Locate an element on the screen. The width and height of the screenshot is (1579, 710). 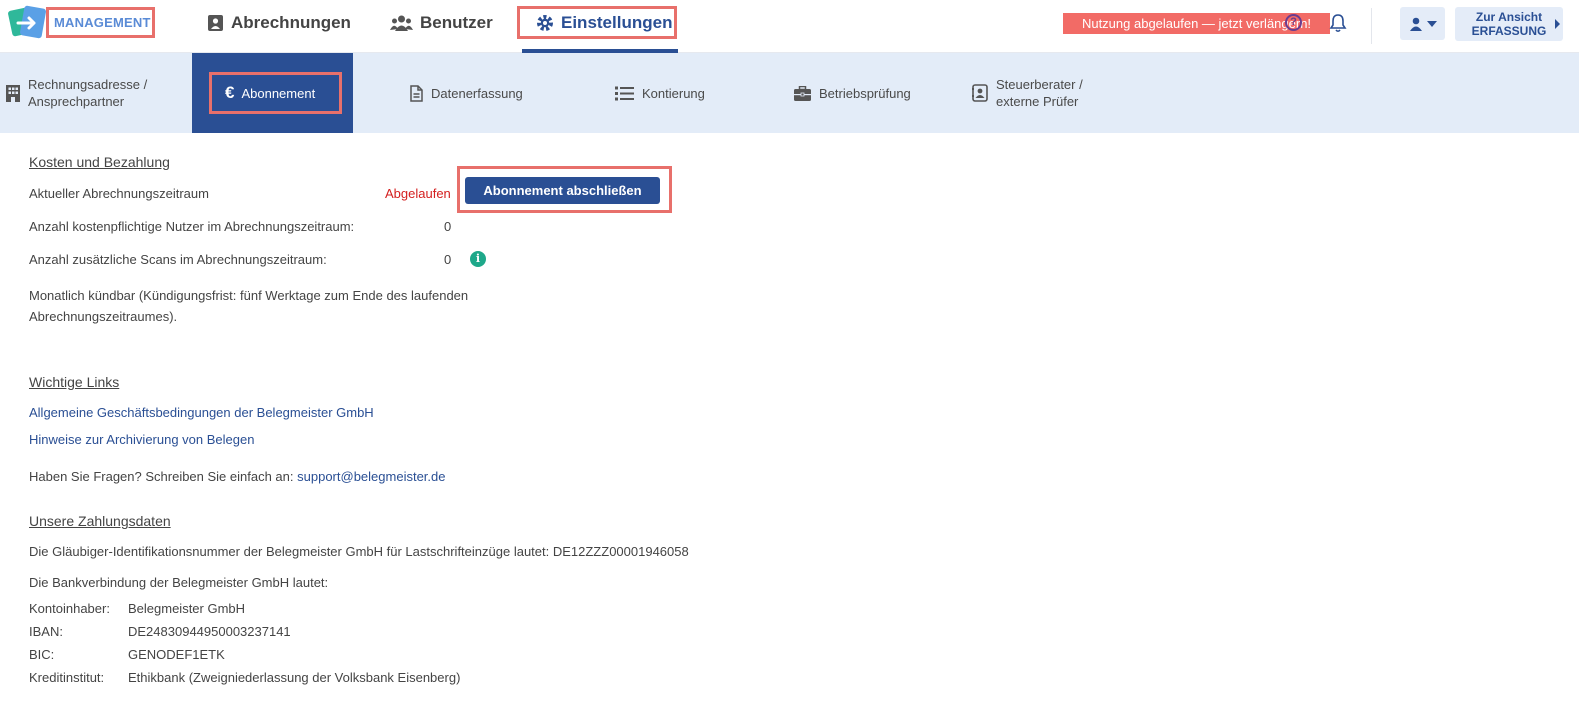
bic-value: GENODEF1ETK is located at coordinates (176, 654).